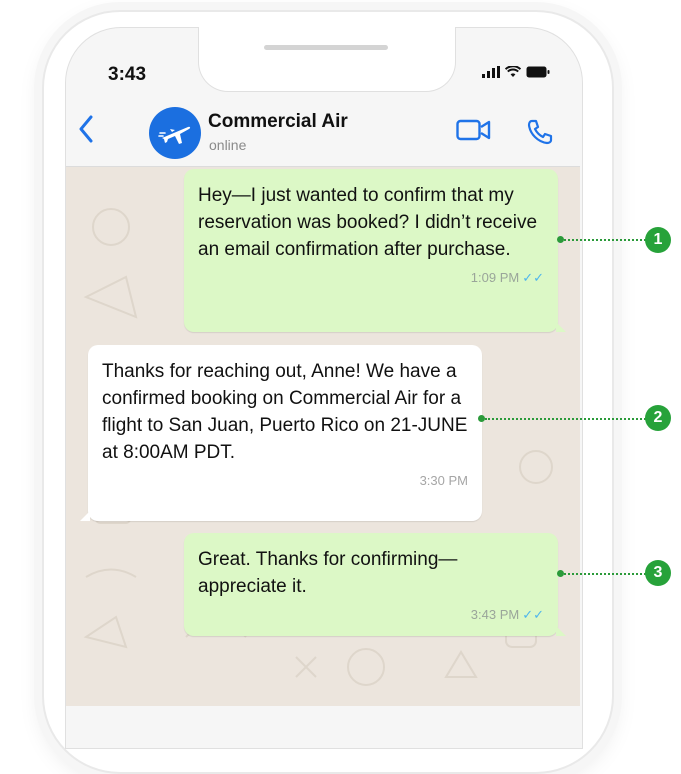  I want to click on contact-name: Commercial Air, so click(278, 122).